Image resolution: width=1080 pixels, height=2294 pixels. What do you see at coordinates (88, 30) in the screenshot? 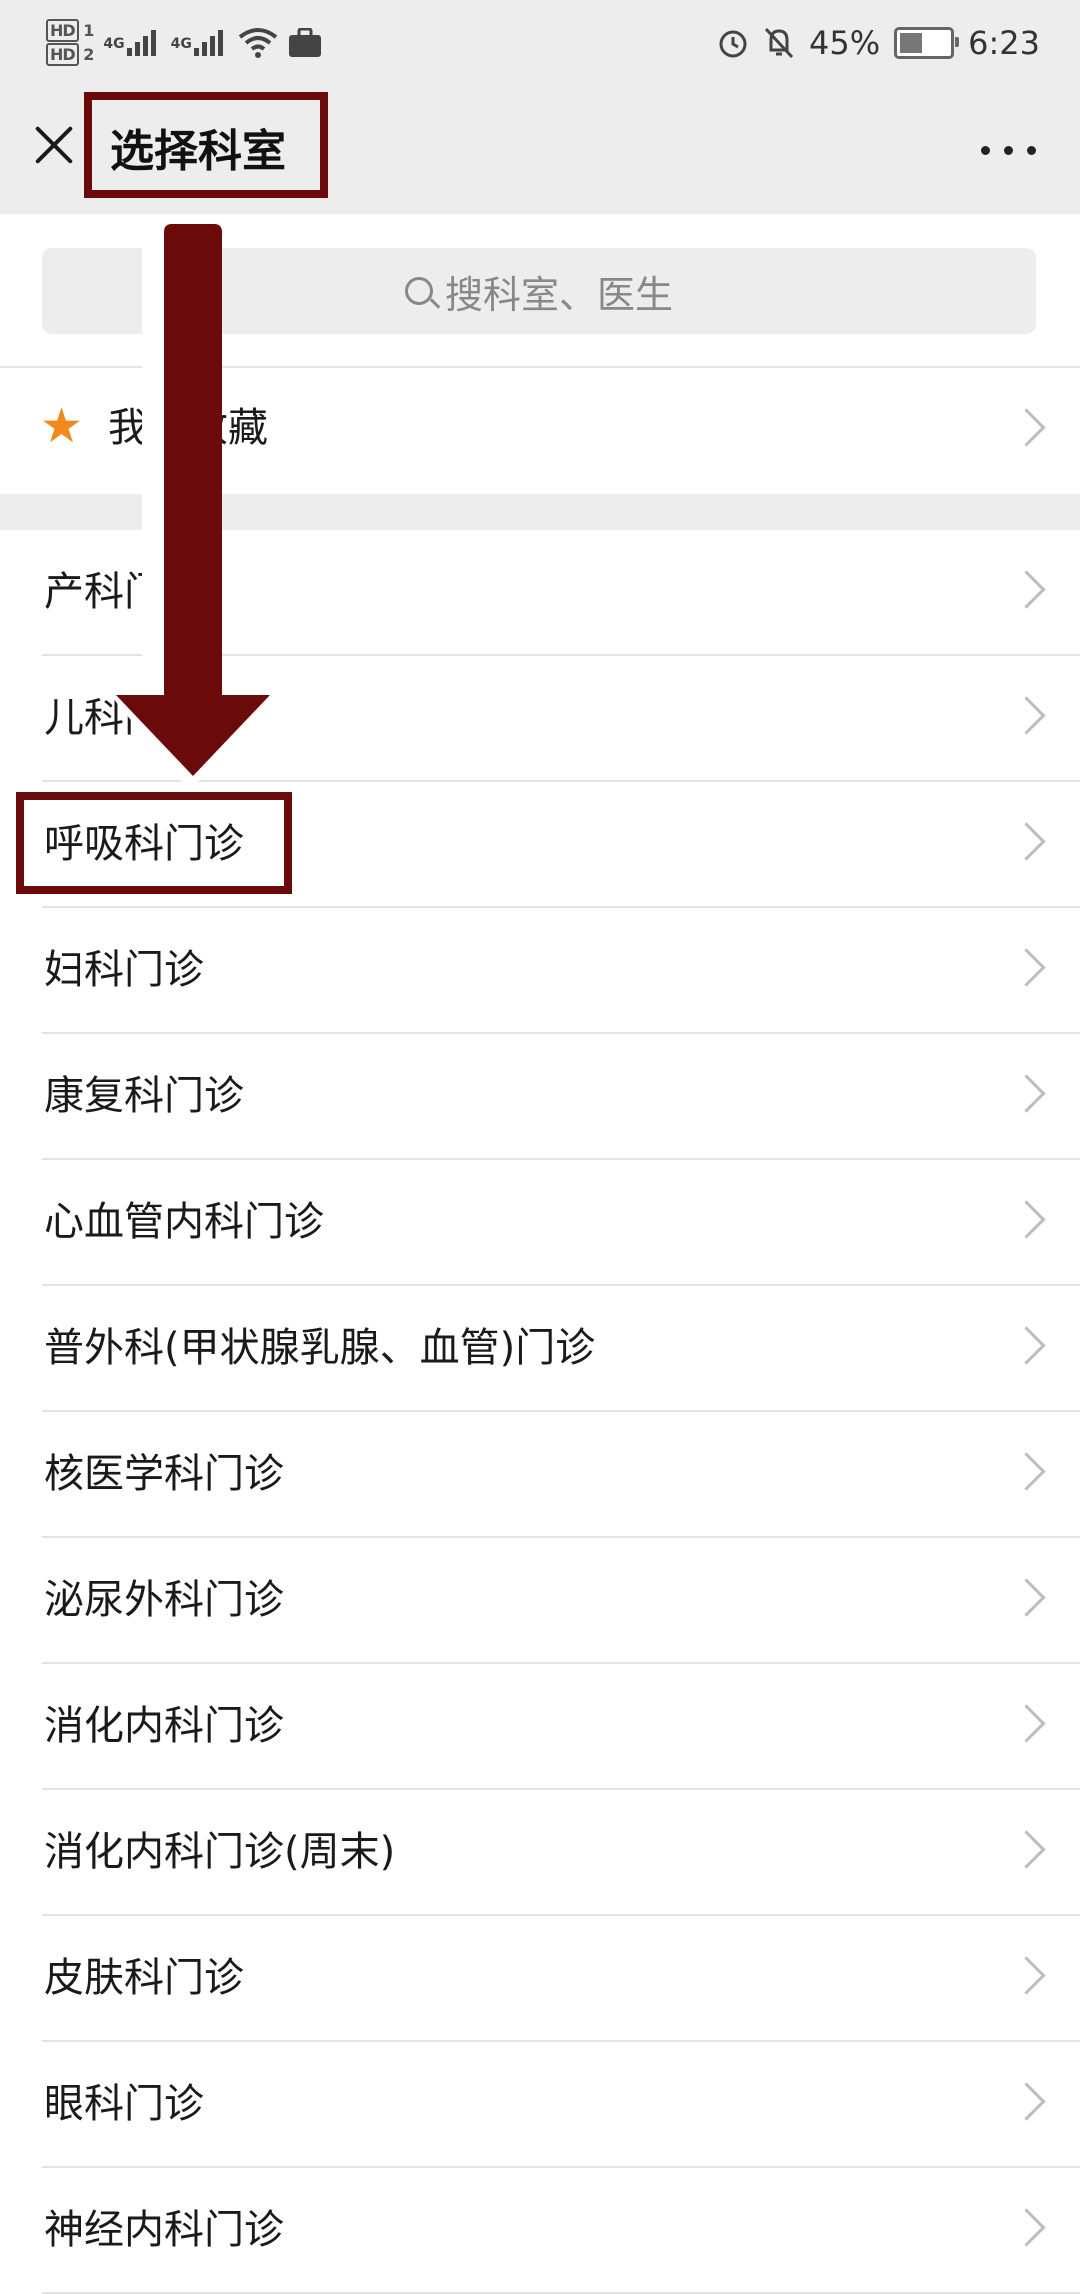
I see `sim1-label: 1` at bounding box center [88, 30].